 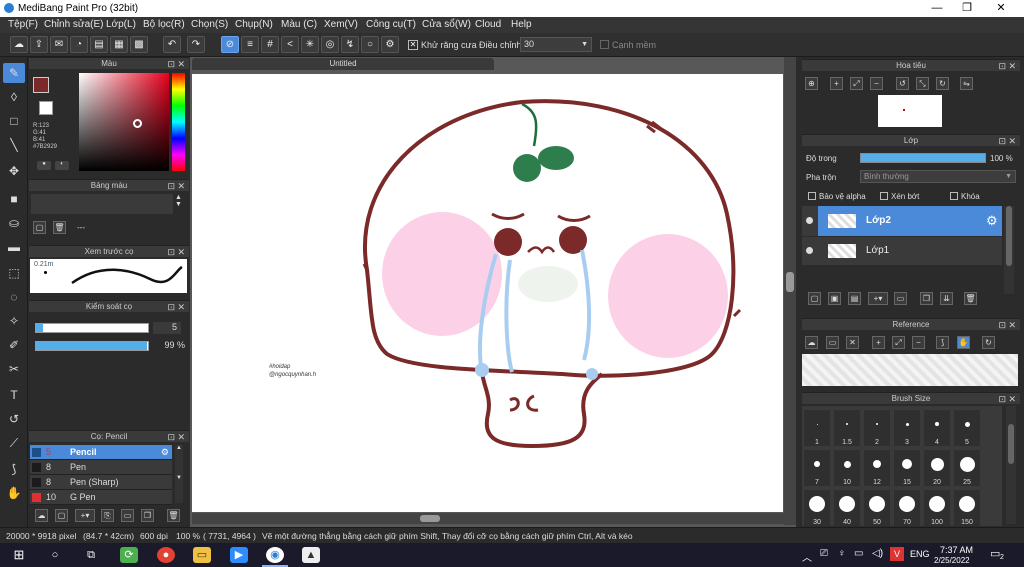 I want to click on bubble-icon: ◔, so click(x=79, y=44).